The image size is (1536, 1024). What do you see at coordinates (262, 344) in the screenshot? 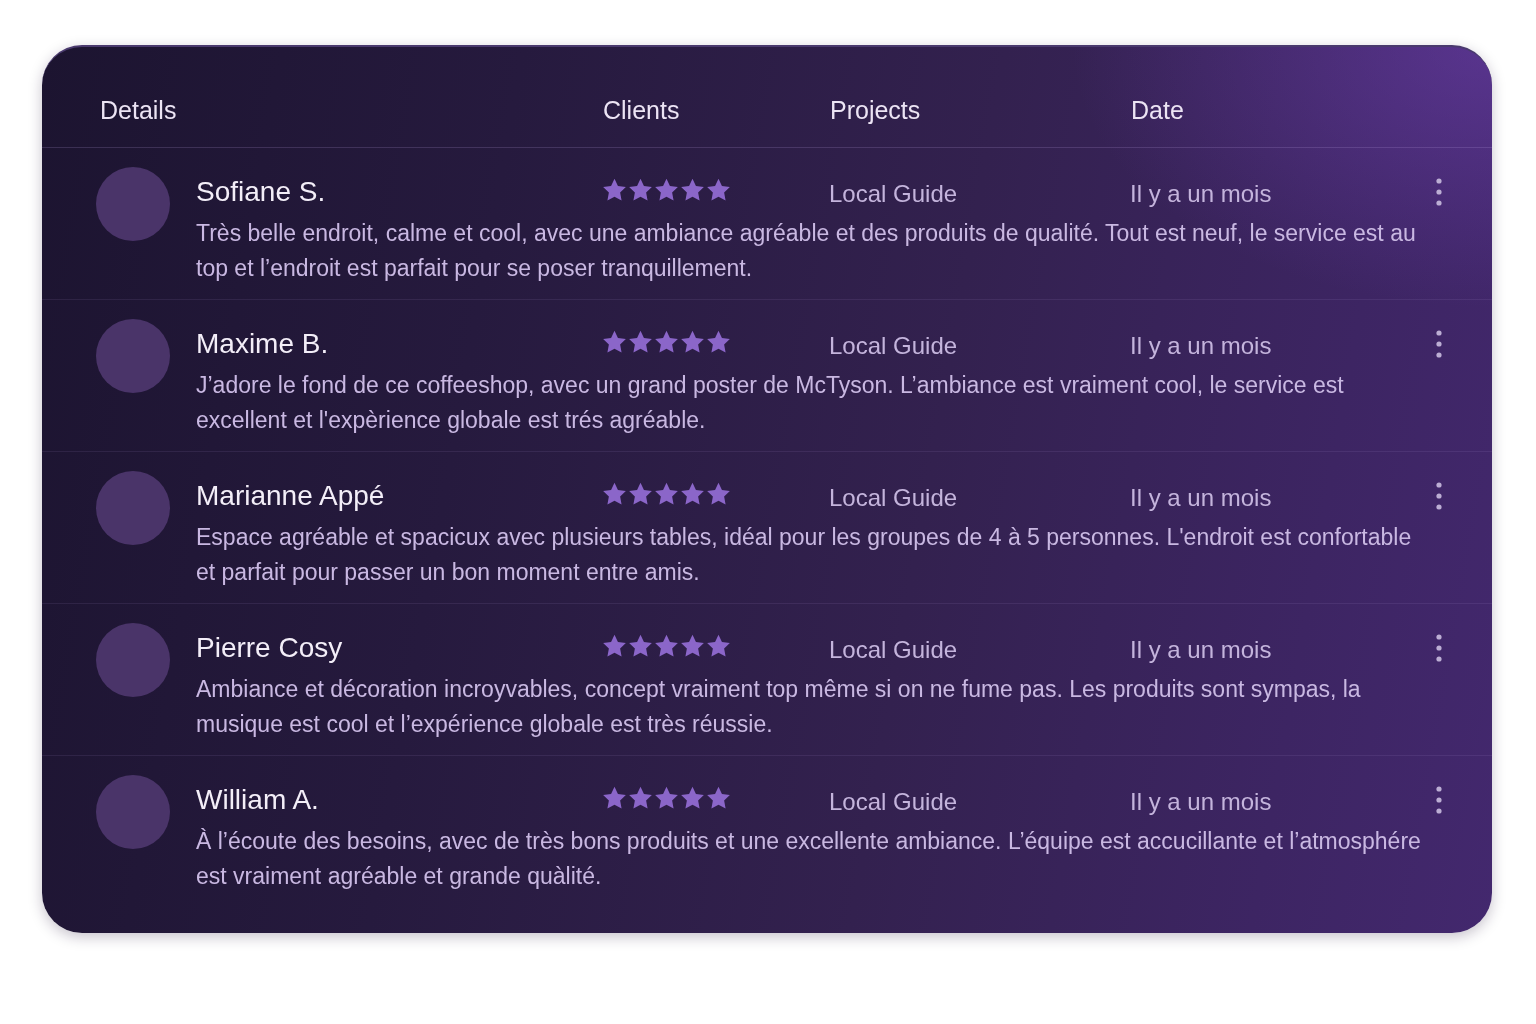
I see `reviewer-name: Maxime B.` at bounding box center [262, 344].